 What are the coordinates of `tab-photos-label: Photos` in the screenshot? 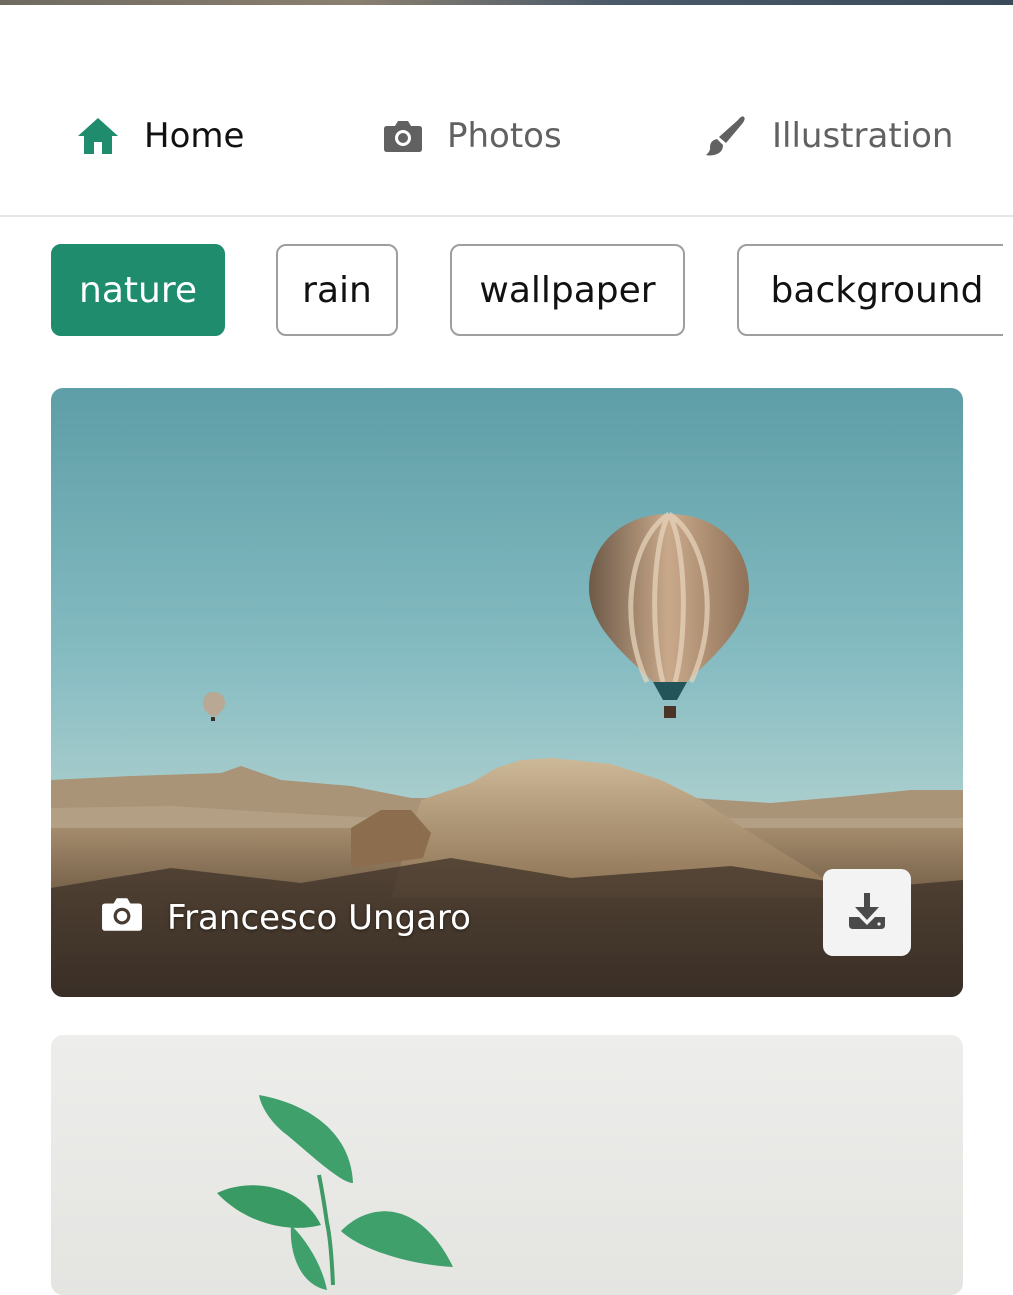 It's located at (504, 136).